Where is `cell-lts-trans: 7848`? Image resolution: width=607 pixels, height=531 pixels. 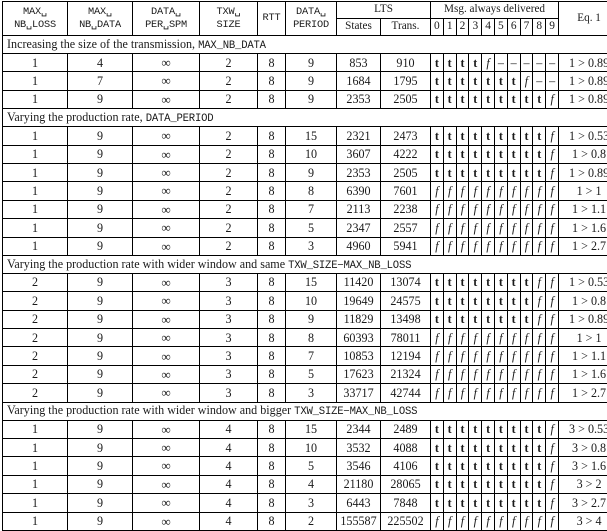 cell-lts-trans: 7848 is located at coordinates (406, 503).